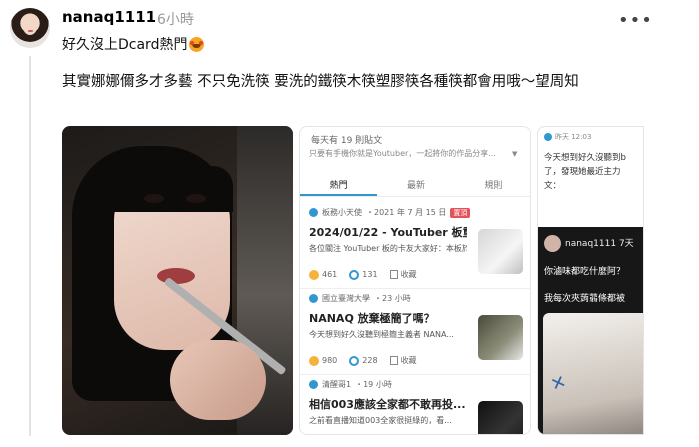 Image resolution: width=699 pixels, height=447 pixels. I want to click on item-date: ・23 小時, so click(392, 298).